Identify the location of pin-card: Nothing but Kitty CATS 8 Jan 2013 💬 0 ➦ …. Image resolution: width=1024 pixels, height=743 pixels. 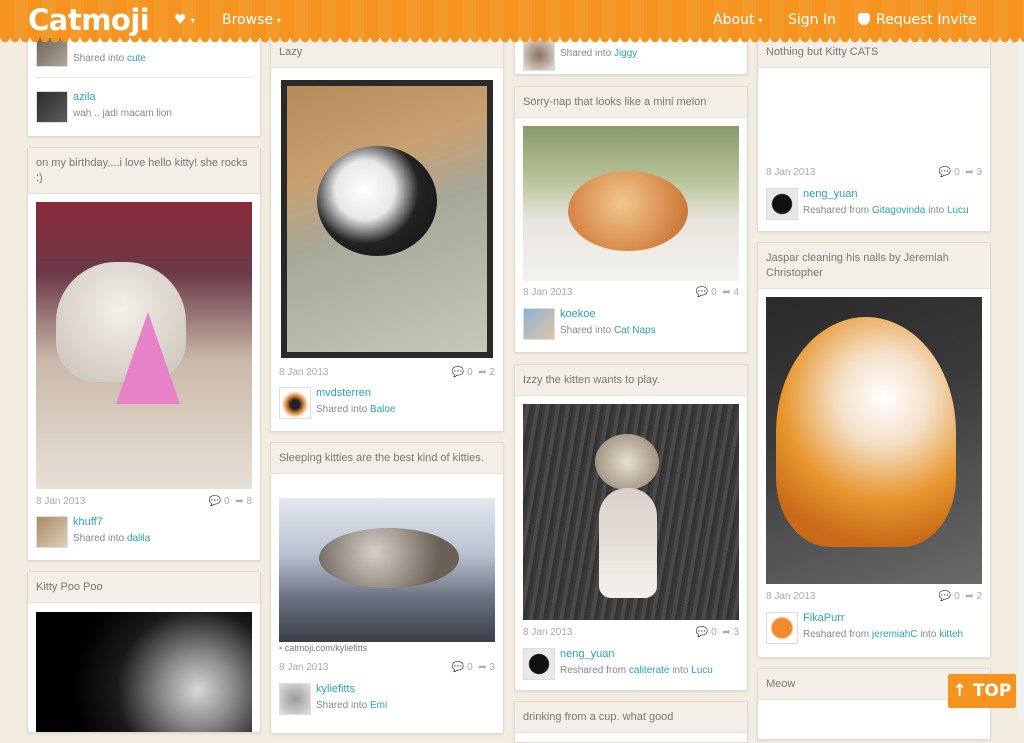
(874, 131).